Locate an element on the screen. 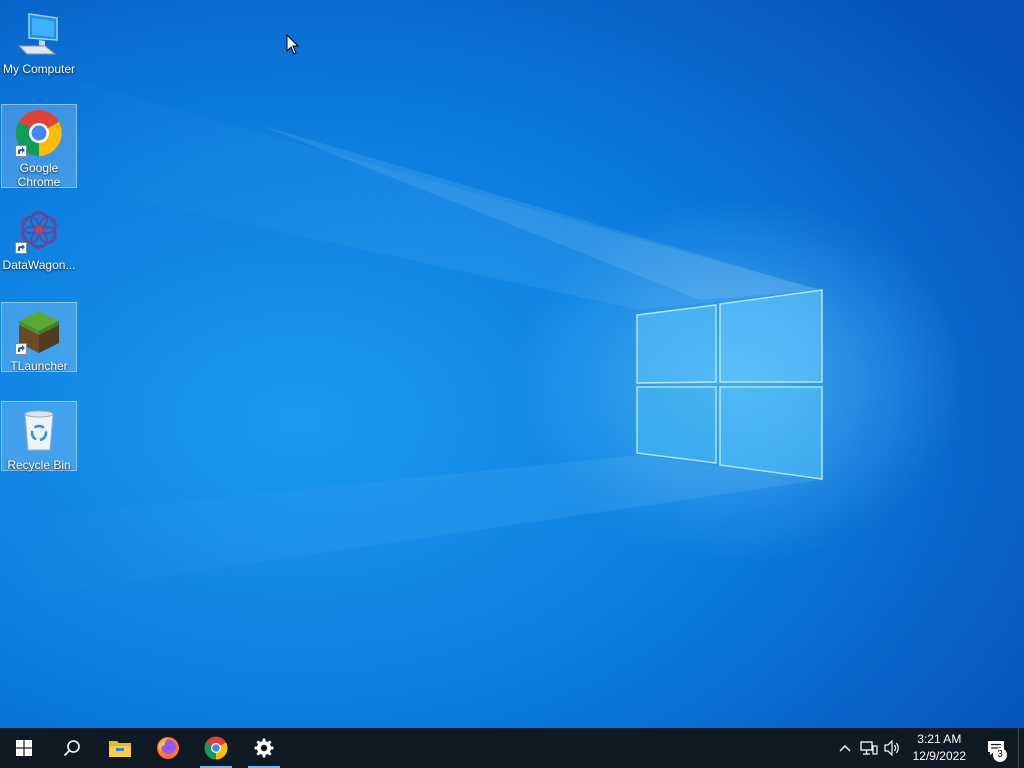  start-icon is located at coordinates (24, 748).